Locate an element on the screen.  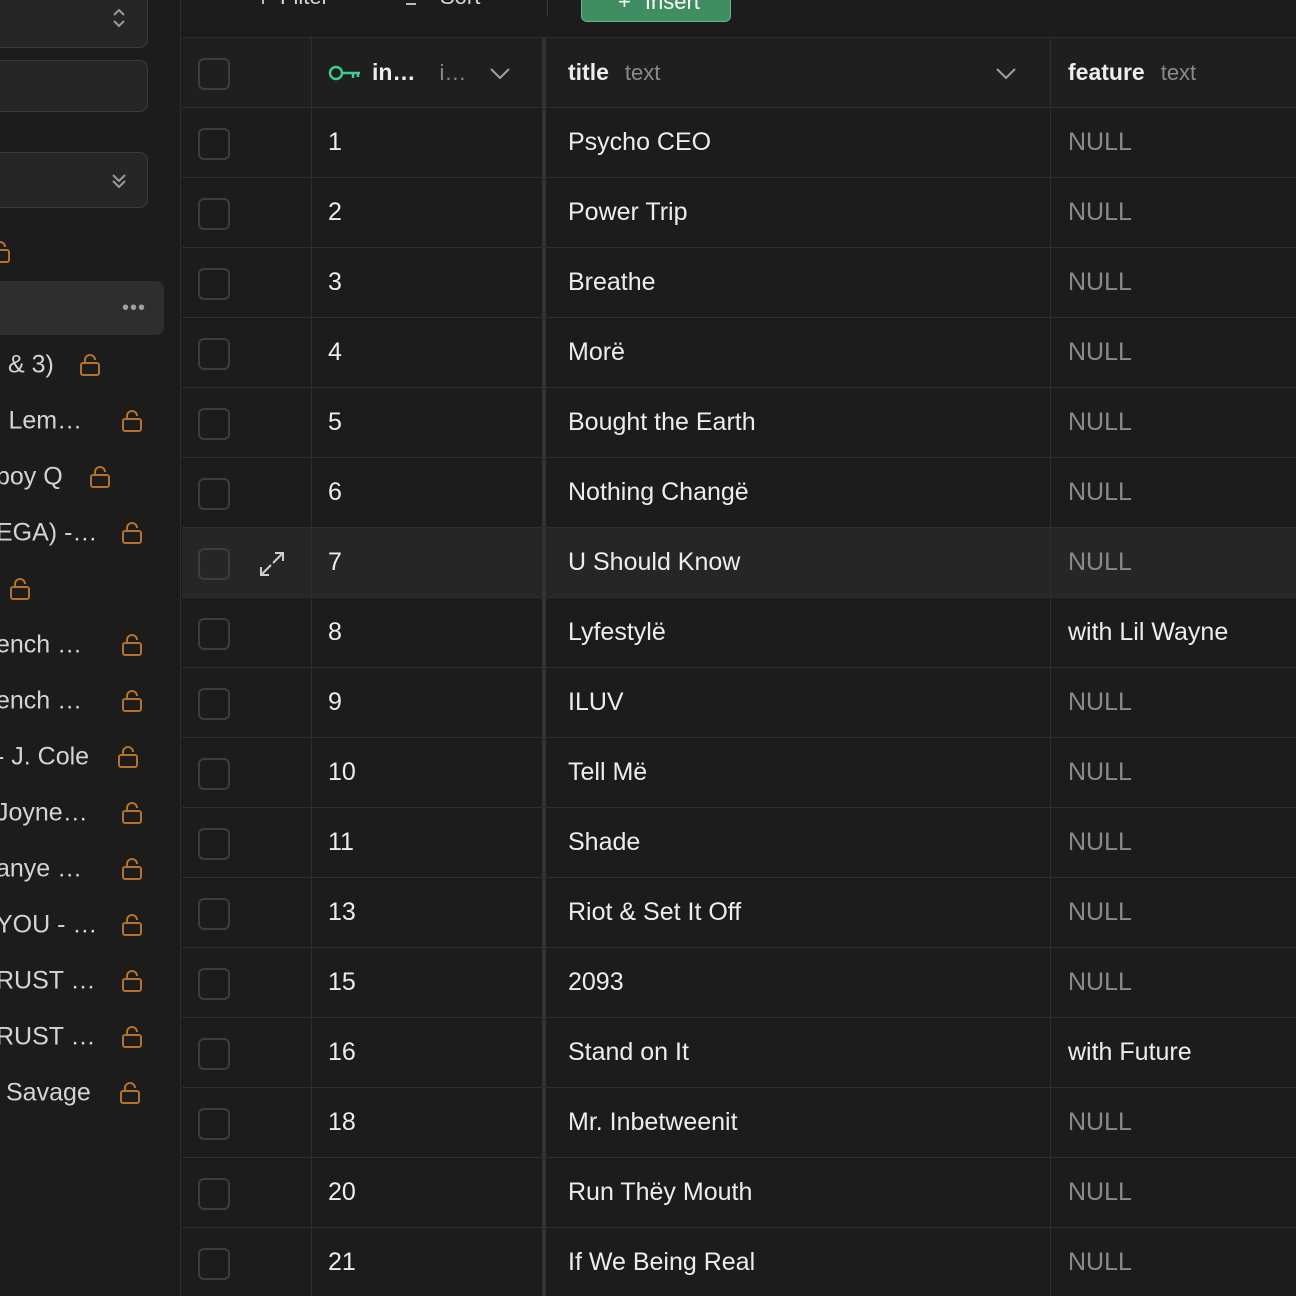
table-row: 11 Shade NULL is located at coordinates (739, 843).